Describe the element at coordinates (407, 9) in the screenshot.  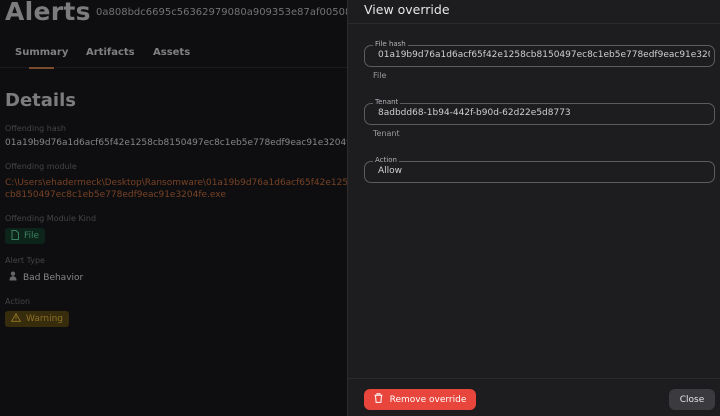
I see `panel-title: View override` at that location.